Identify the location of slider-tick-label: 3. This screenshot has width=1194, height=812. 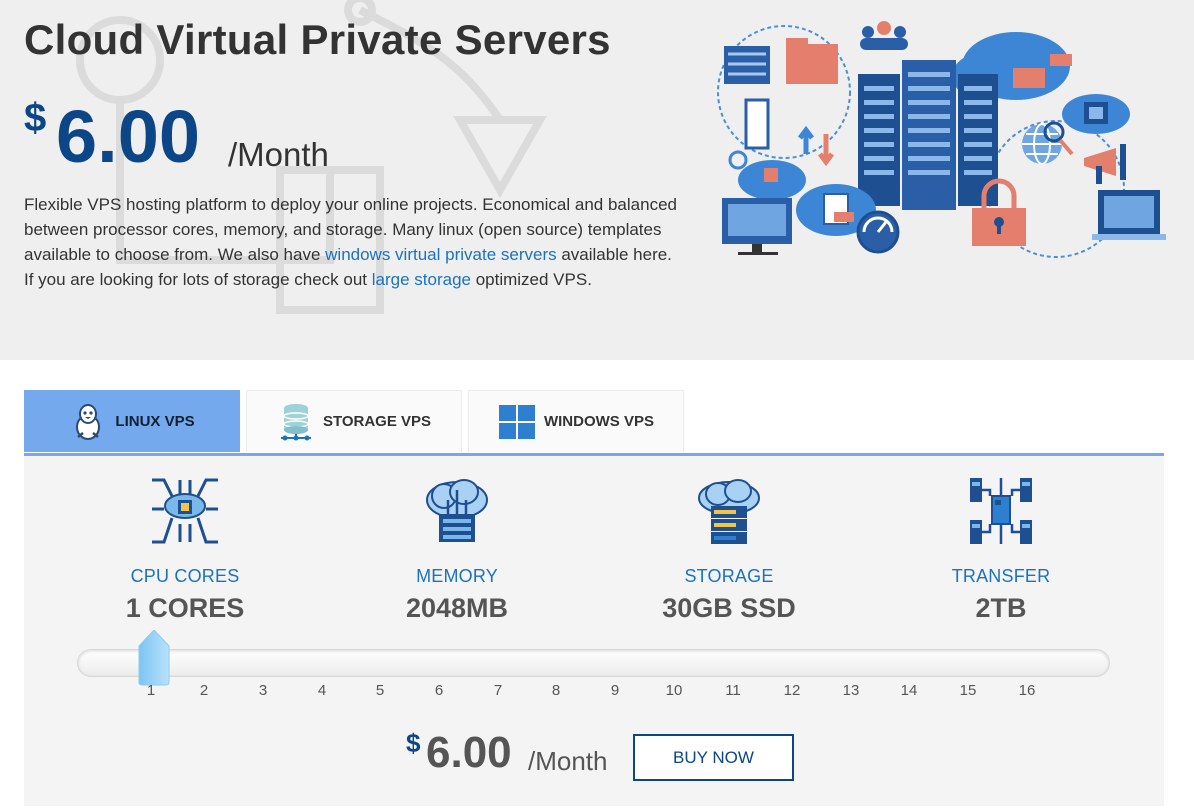
(263, 690).